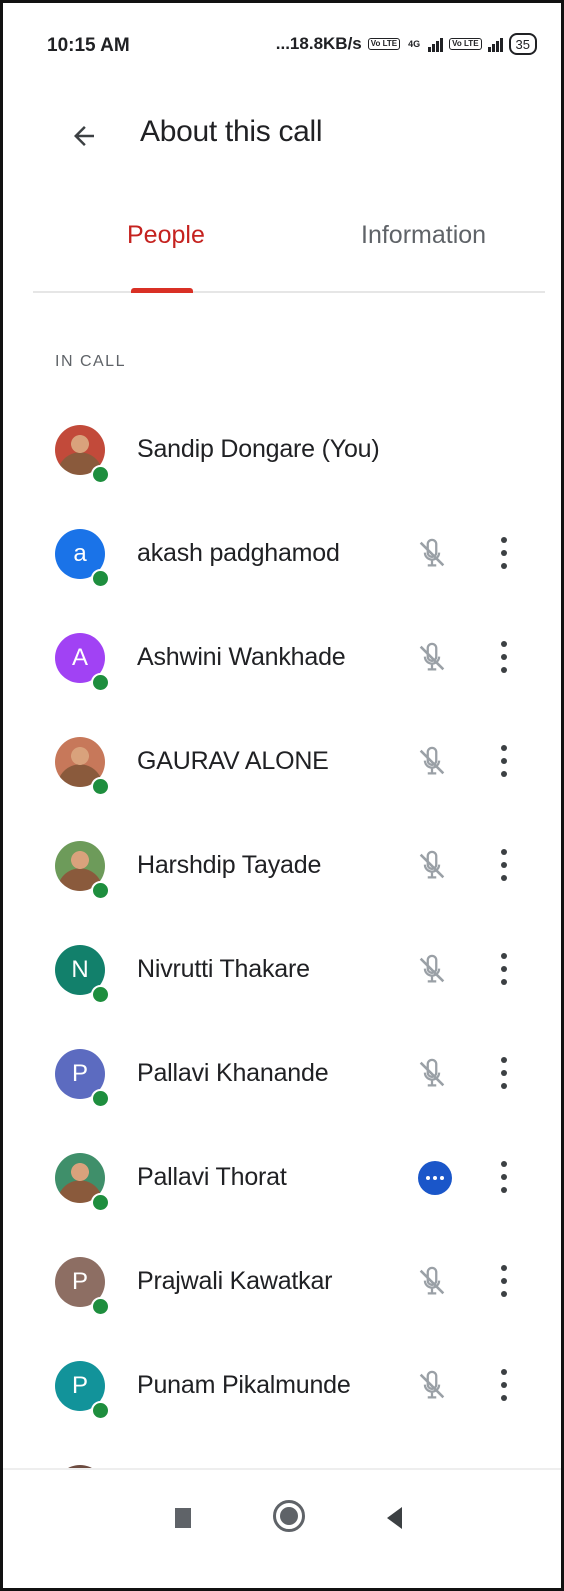  I want to click on avatar-initial: A, so click(79, 657).